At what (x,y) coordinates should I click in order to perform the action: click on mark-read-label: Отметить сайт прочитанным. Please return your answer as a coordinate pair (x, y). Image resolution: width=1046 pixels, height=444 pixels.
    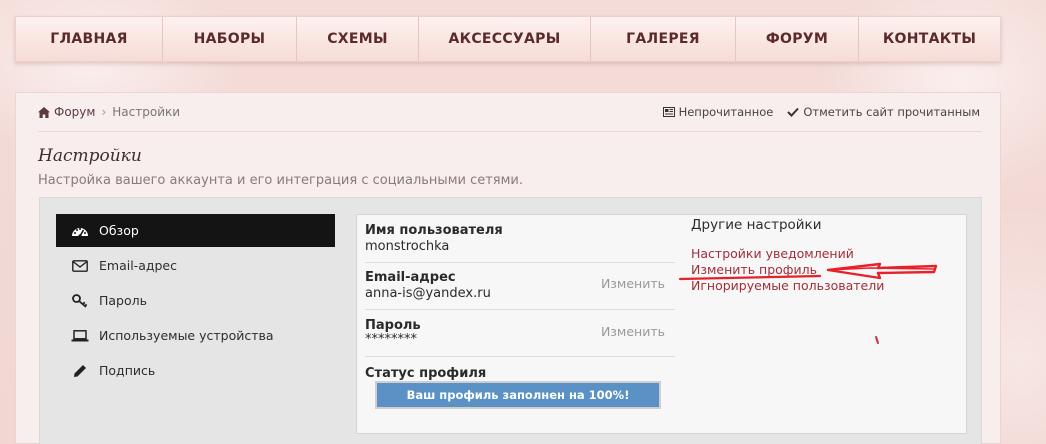
    Looking at the image, I should click on (891, 112).